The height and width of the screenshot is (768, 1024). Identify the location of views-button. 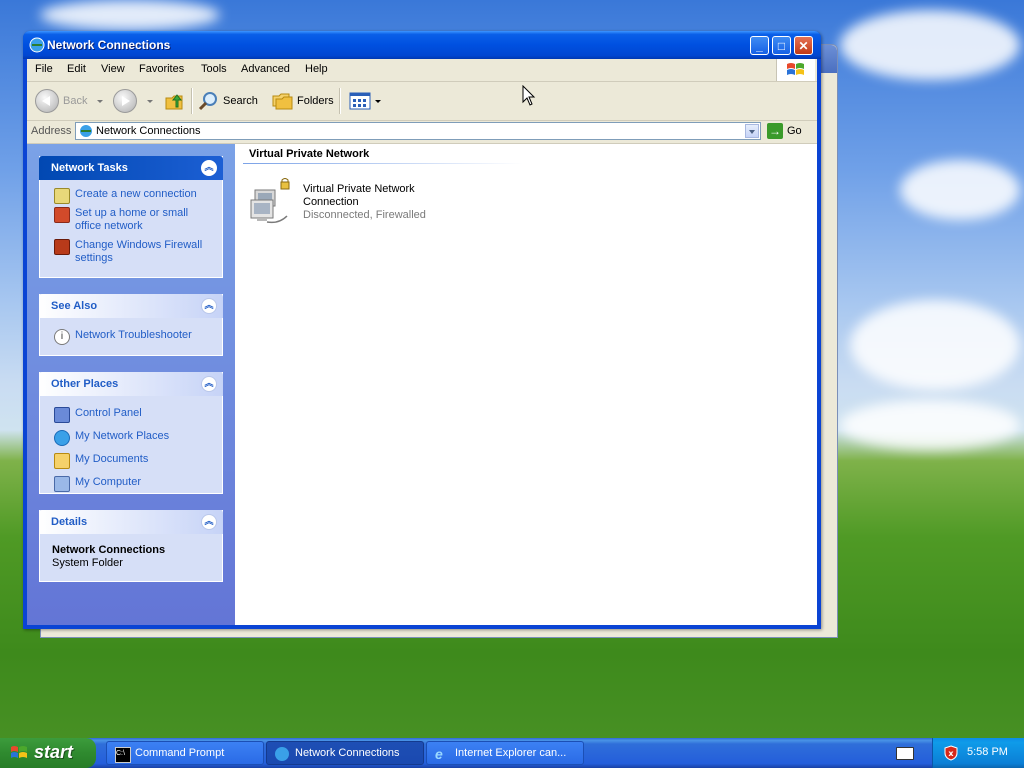
(365, 101).